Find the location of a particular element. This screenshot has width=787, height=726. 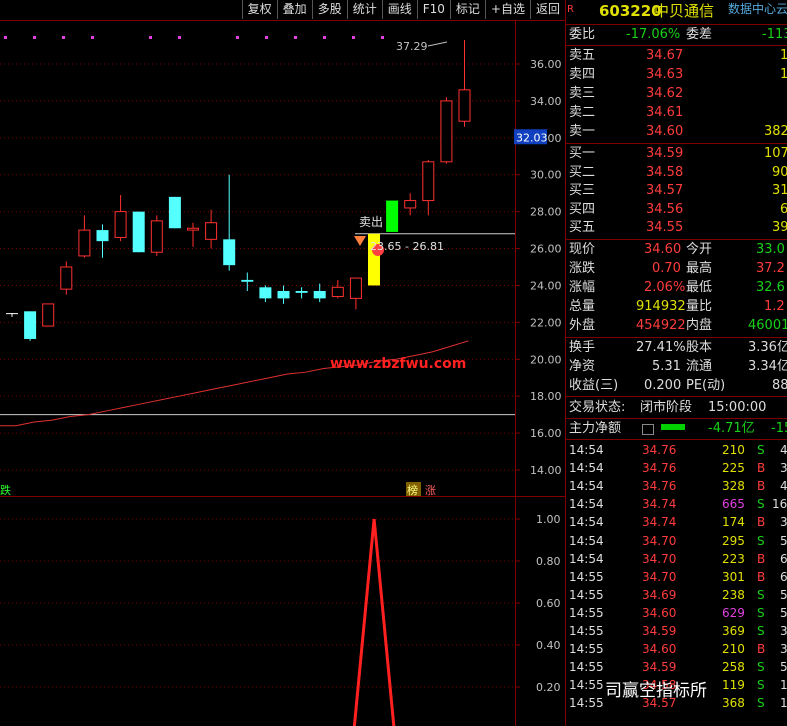

weicha-value: -113 is located at coordinates (774, 34).